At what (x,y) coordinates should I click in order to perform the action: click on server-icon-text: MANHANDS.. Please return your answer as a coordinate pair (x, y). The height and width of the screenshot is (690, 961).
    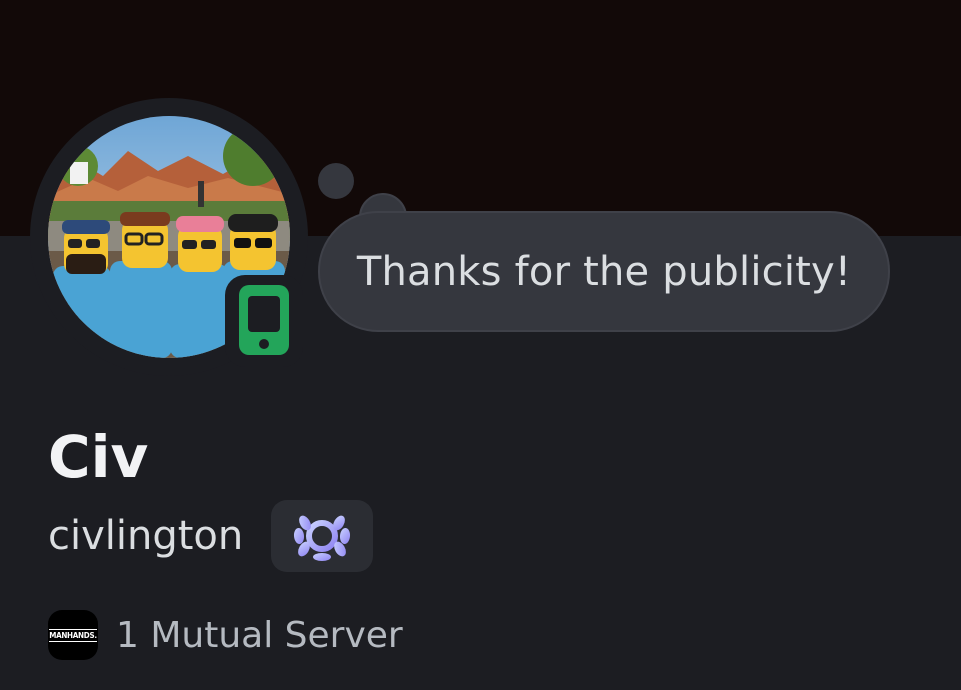
    Looking at the image, I should click on (73, 635).